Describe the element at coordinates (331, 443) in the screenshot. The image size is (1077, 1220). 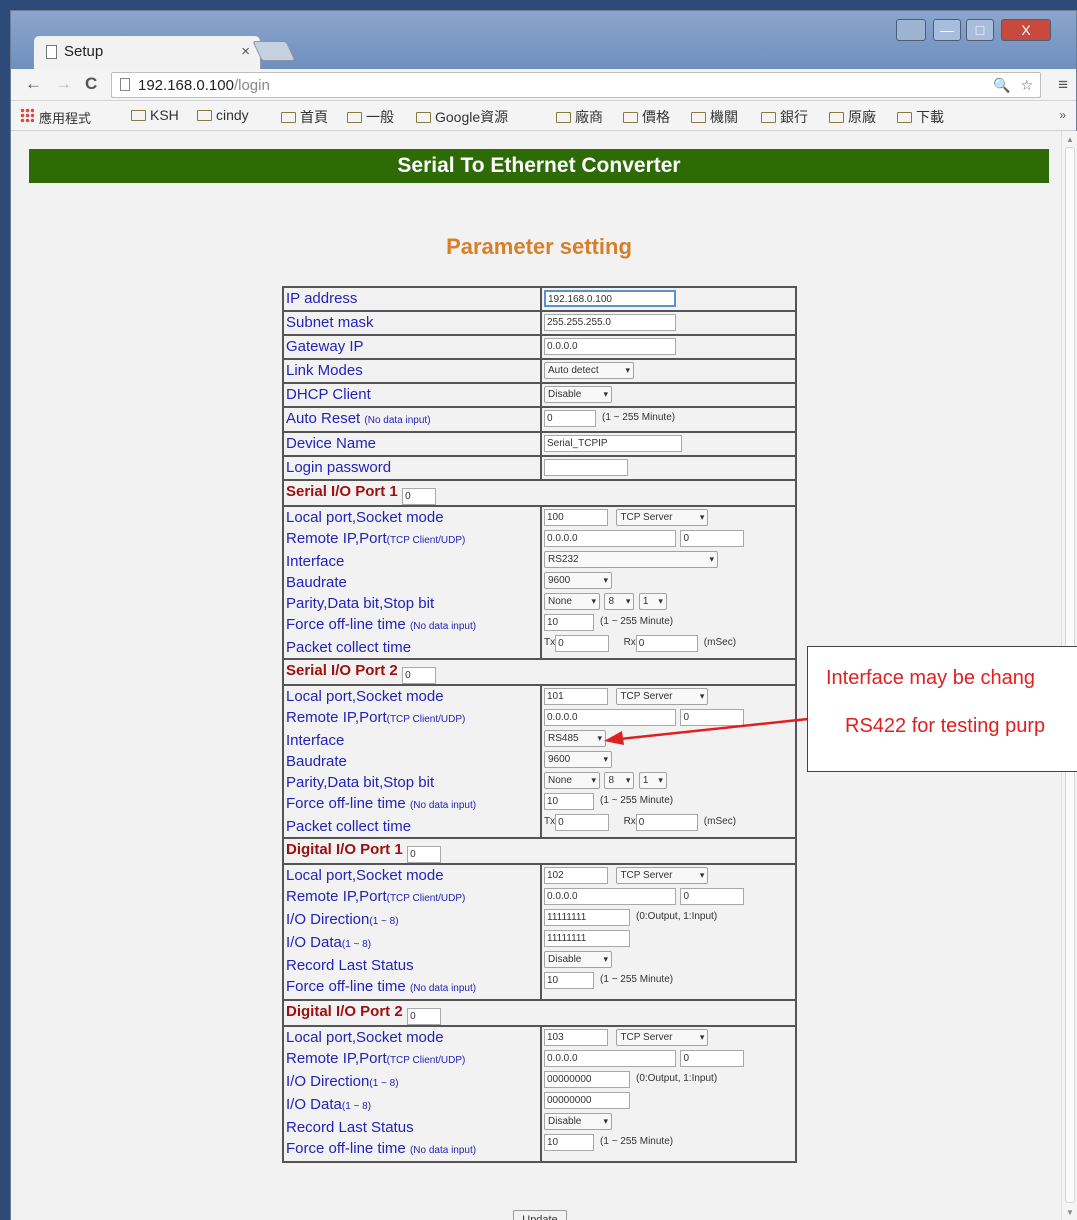
I see `device-name-label: Device Name` at that location.